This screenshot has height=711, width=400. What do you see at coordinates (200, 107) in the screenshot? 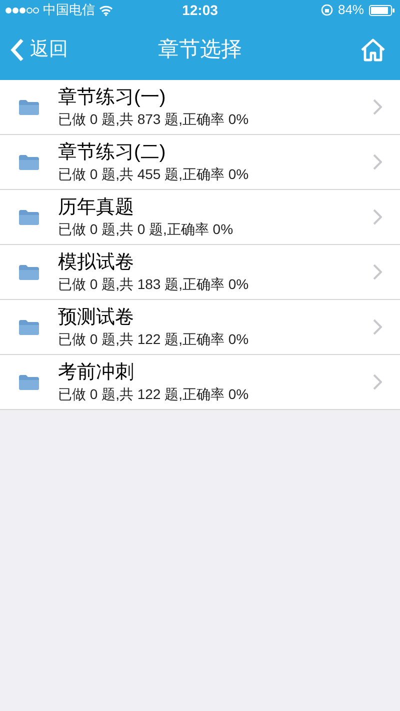
I see `chapter-row: 章节练习(一) 已做 0 题,共 873 题,正确率 0%` at bounding box center [200, 107].